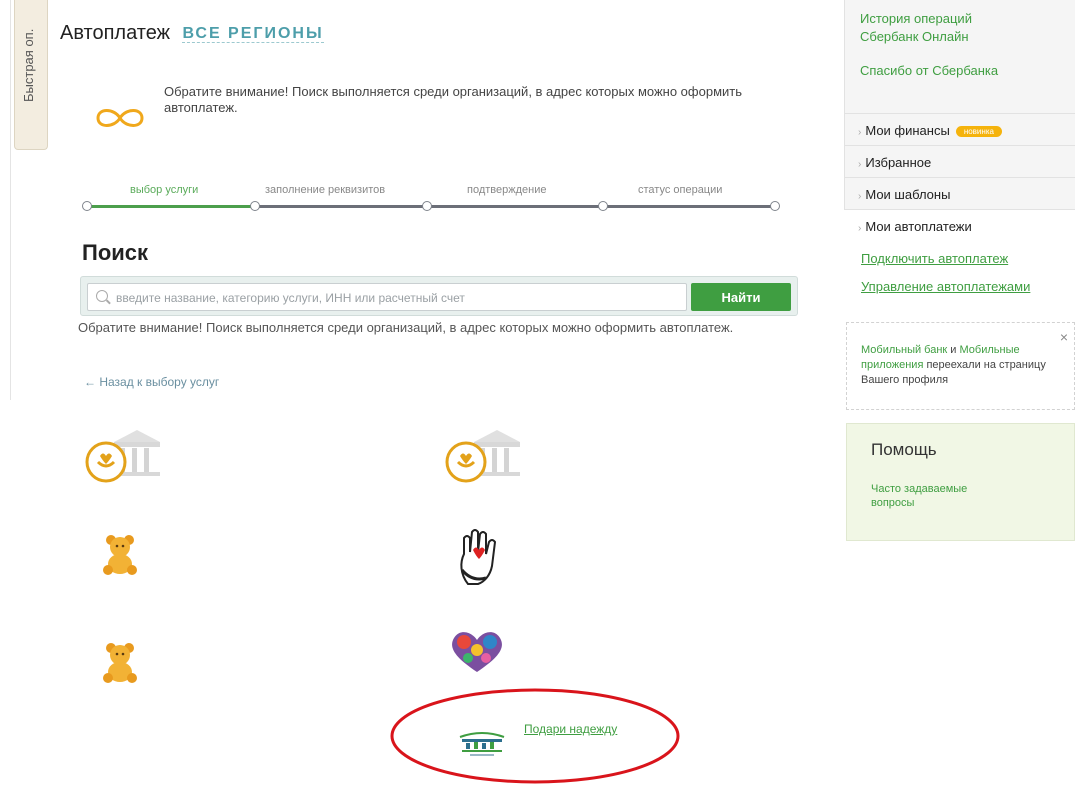 This screenshot has height=787, width=1075. What do you see at coordinates (926, 496) in the screenshot?
I see `faq-link: Часто задаваемые вопросы` at bounding box center [926, 496].